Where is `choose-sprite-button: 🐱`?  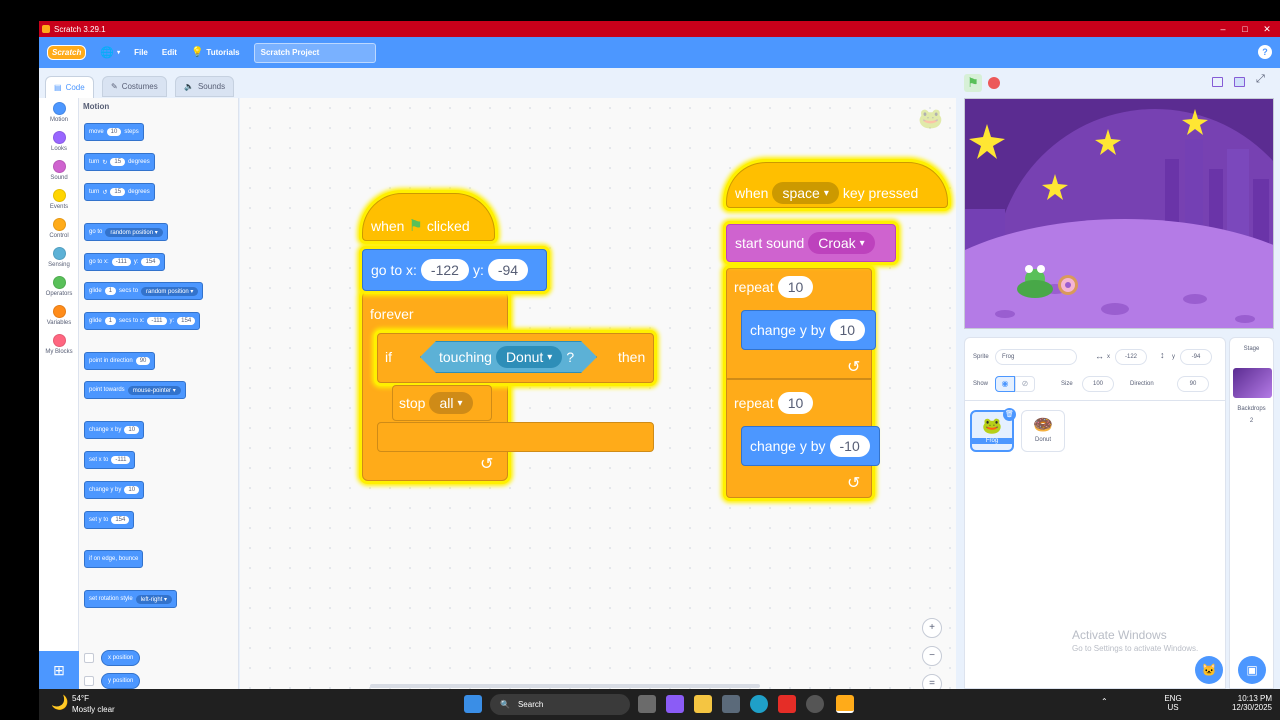 choose-sprite-button: 🐱 is located at coordinates (1209, 670).